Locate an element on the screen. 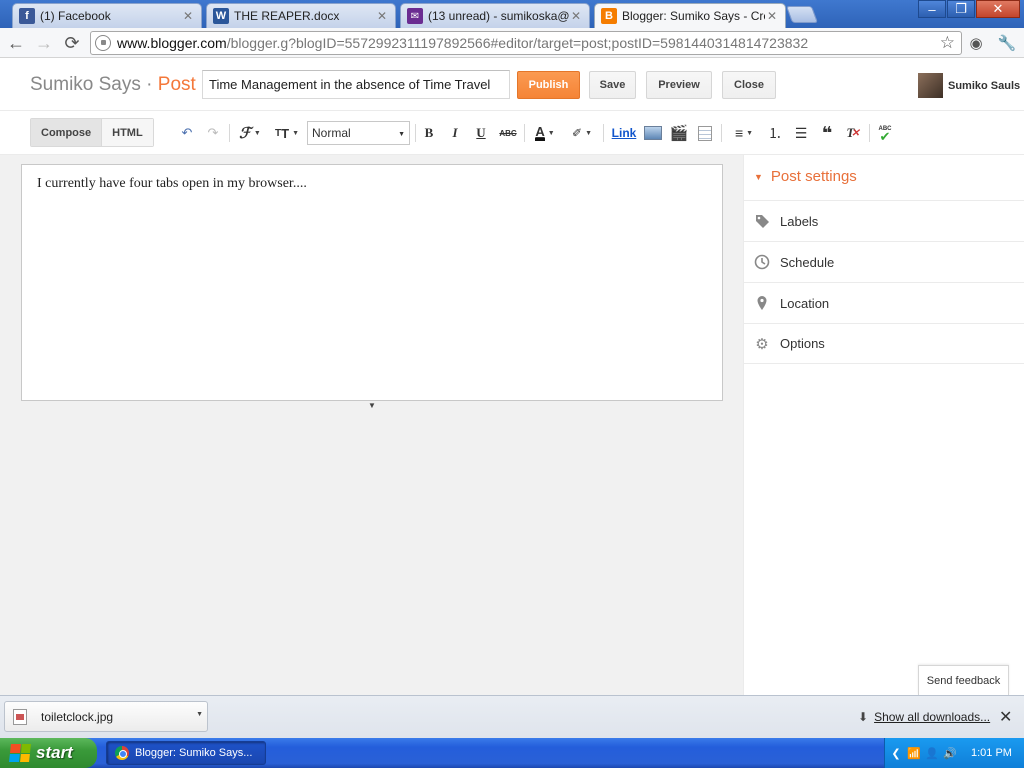 This screenshot has width=1024, height=768. download-arrow-icon: ⬇ is located at coordinates (863, 717).